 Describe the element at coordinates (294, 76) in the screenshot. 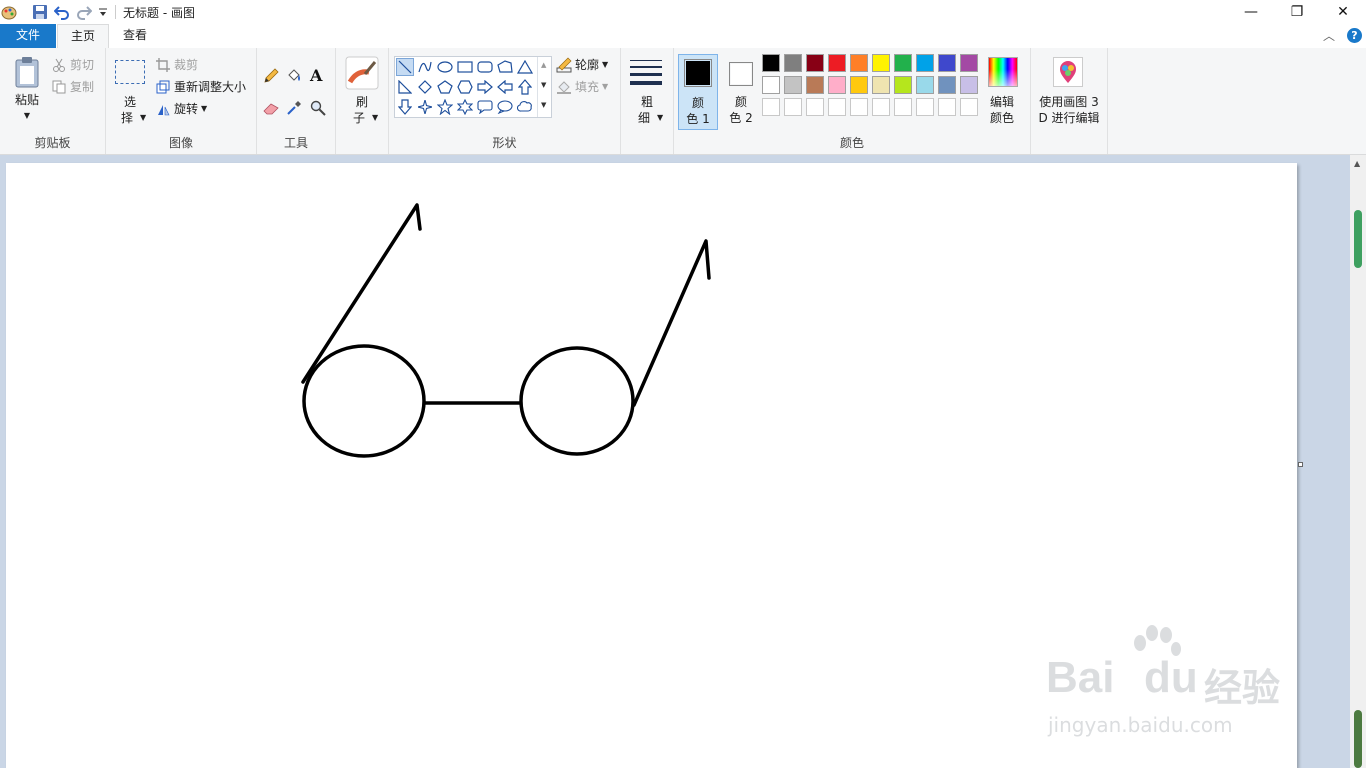

I see `fill-bucket-icon` at that location.